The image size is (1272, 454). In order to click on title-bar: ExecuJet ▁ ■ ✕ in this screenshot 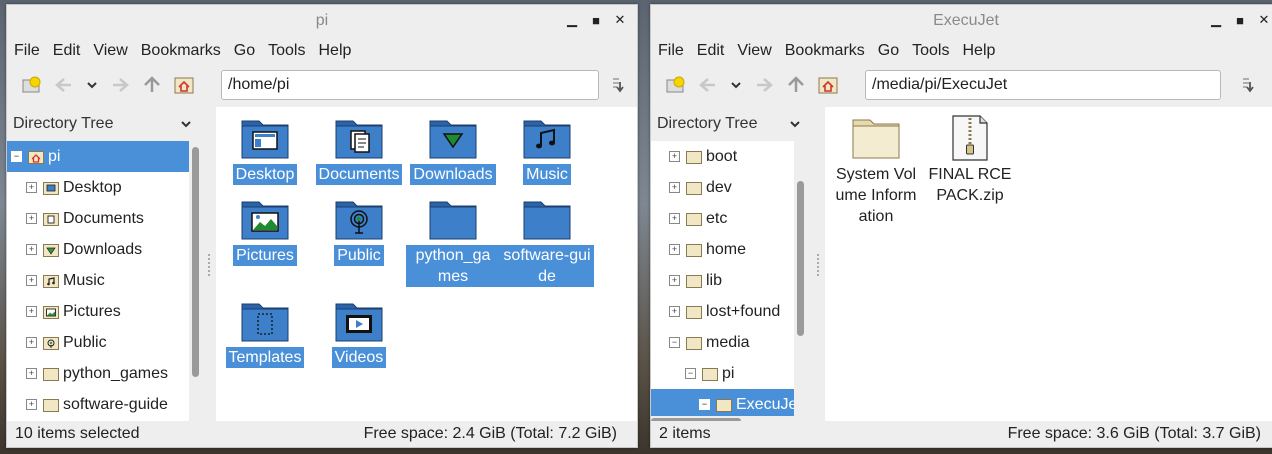, I will do `click(961, 21)`.